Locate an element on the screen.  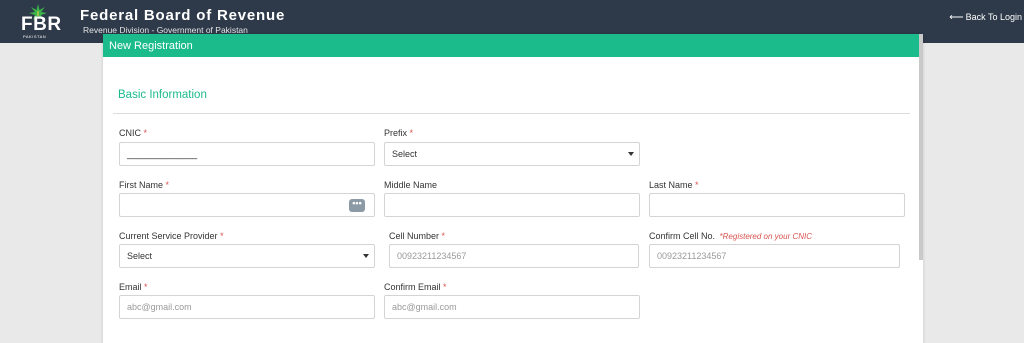
cell-number-placeholder: 00923211234567 is located at coordinates (432, 256).